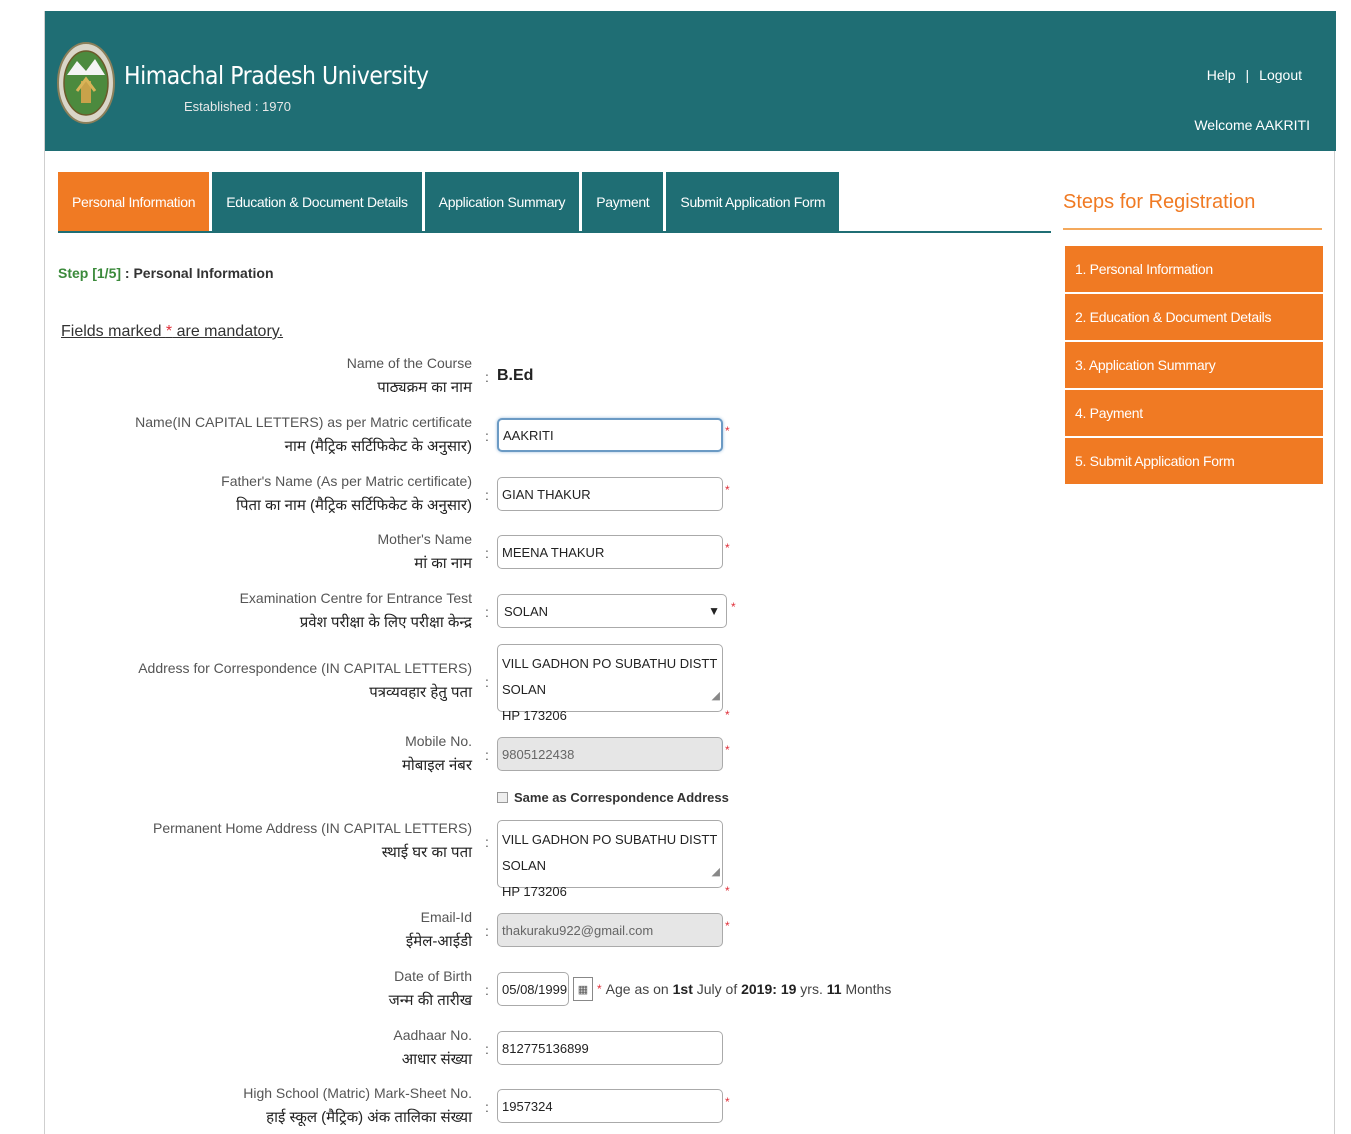  What do you see at coordinates (1280, 75) in the screenshot?
I see `logout-link: Logout` at bounding box center [1280, 75].